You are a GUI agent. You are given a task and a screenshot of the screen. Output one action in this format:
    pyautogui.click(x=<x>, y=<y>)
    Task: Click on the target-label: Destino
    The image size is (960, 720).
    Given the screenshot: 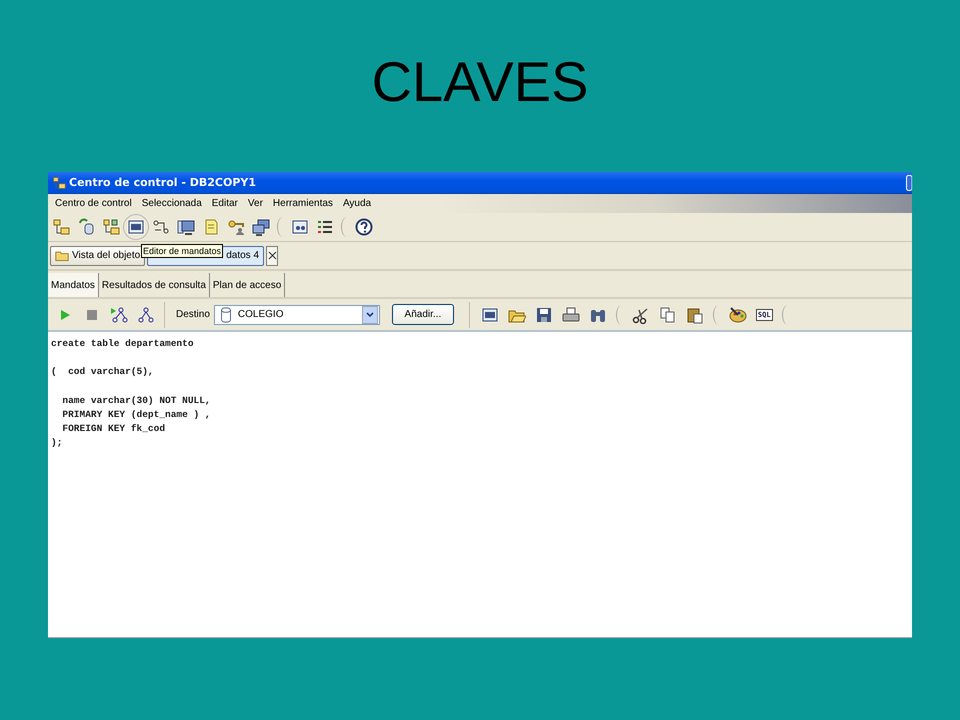 What is the action you would take?
    pyautogui.click(x=193, y=314)
    